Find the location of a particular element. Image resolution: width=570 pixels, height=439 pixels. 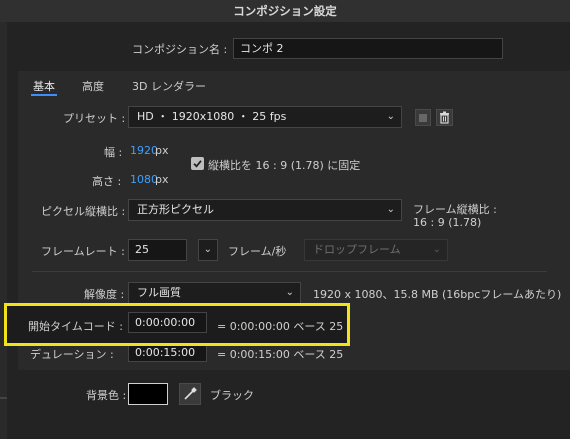

trash-icon is located at coordinates (444, 117).